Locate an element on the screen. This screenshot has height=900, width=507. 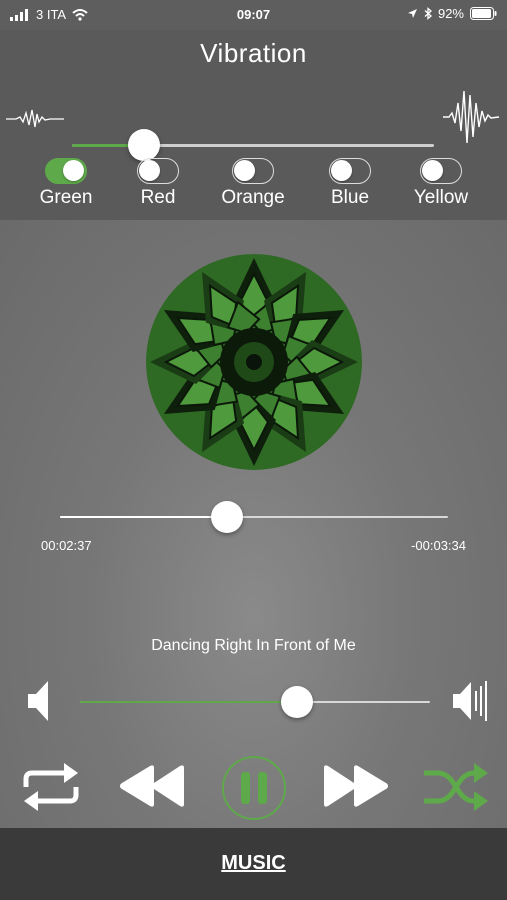
color-item-blue: Blue is located at coordinates (350, 183).